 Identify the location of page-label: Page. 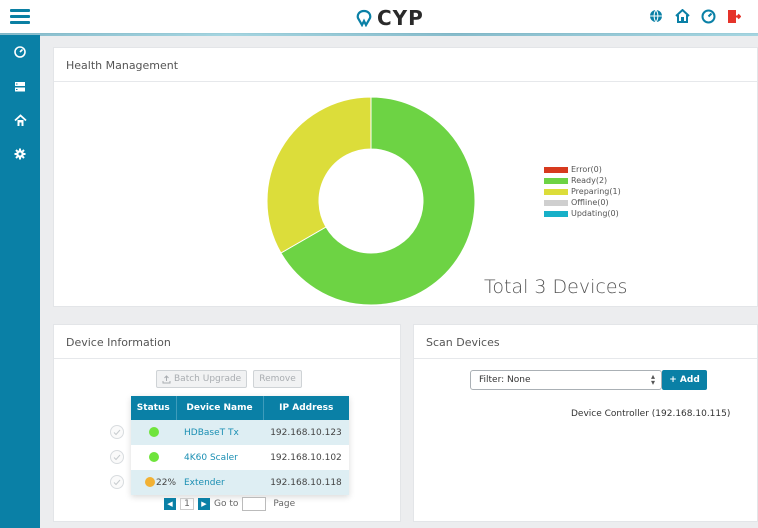
(284, 504).